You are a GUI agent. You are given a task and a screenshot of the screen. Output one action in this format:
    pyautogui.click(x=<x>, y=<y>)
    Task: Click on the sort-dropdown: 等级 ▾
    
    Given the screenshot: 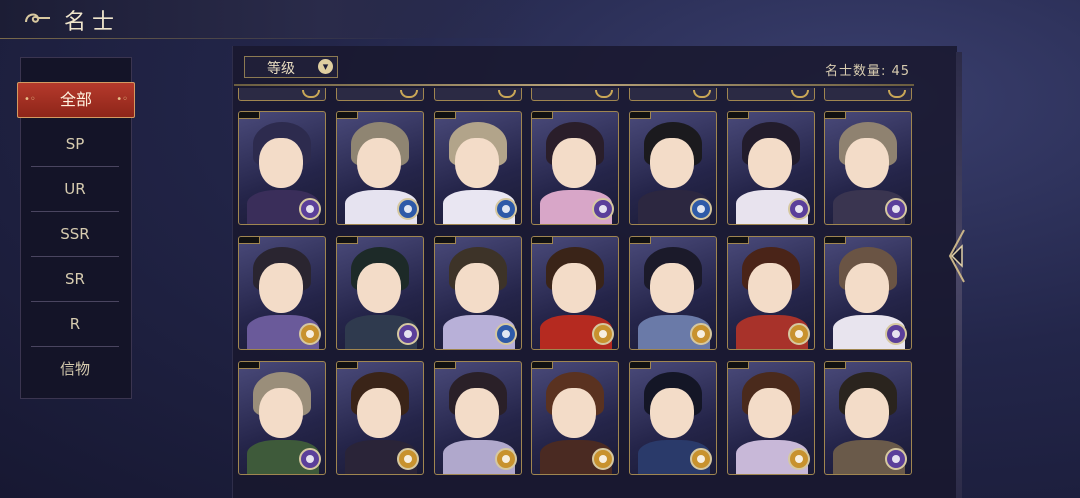 What is the action you would take?
    pyautogui.click(x=291, y=67)
    